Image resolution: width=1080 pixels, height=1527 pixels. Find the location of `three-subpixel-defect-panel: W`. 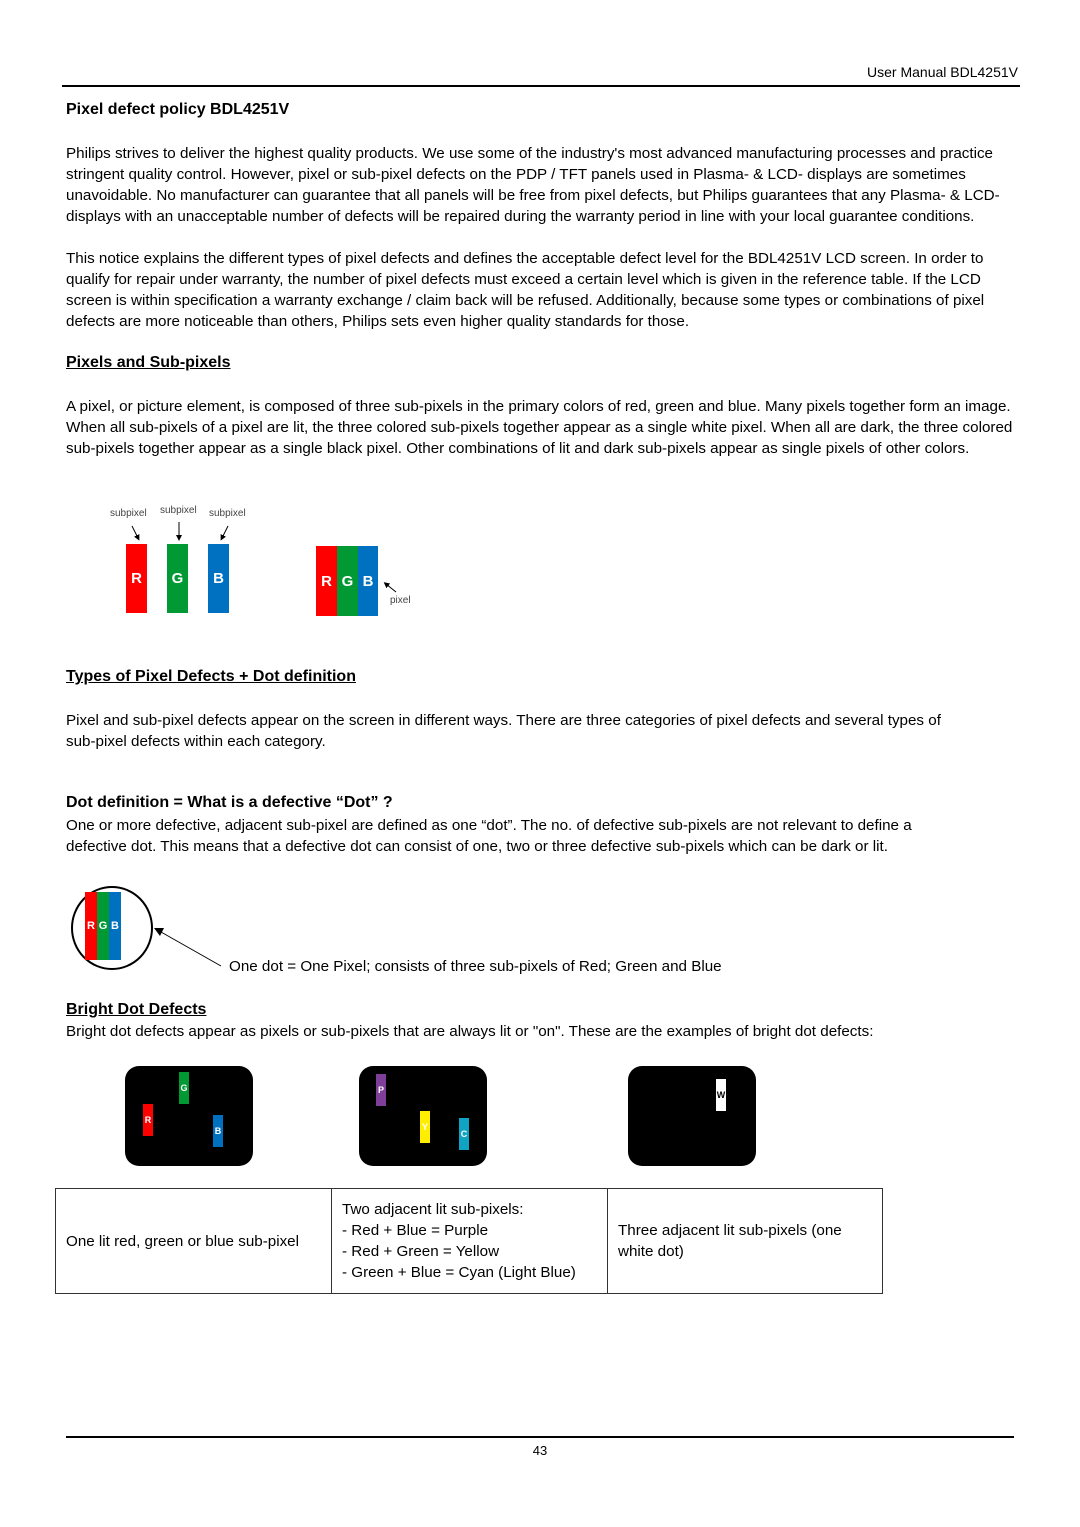

three-subpixel-defect-panel: W is located at coordinates (692, 1116).